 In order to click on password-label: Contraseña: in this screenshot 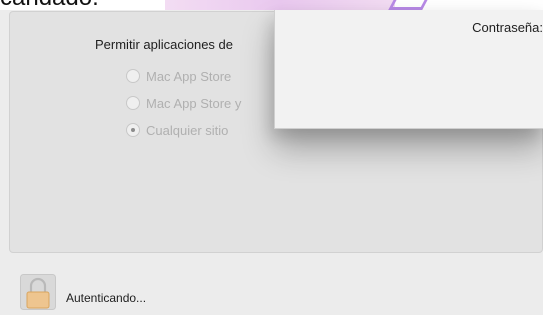, I will do `click(507, 27)`.